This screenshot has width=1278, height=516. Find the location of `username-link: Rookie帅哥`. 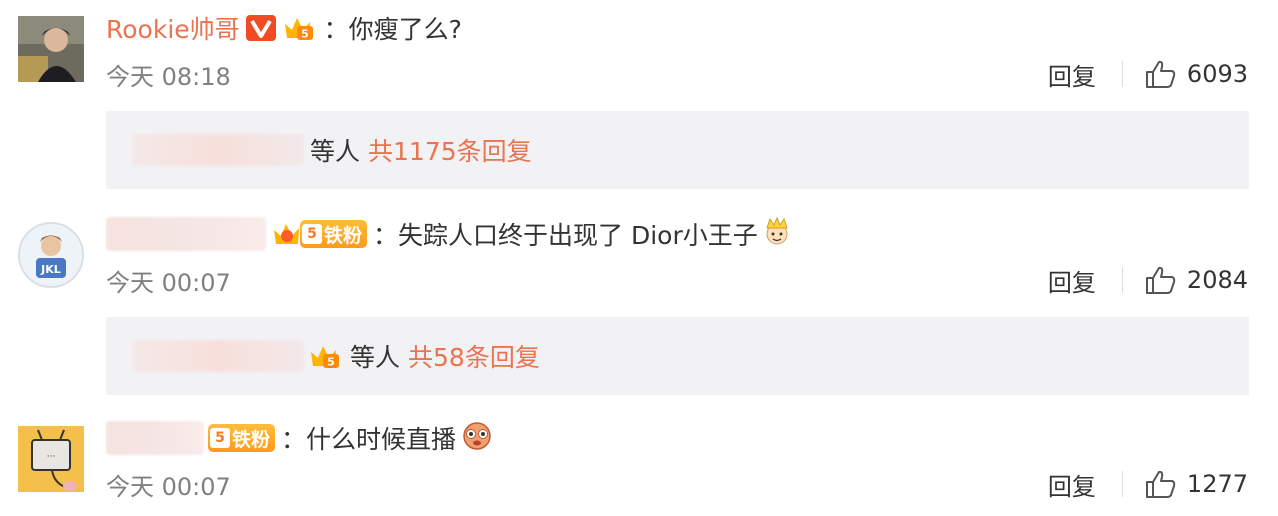

username-link: Rookie帅哥 is located at coordinates (173, 28).